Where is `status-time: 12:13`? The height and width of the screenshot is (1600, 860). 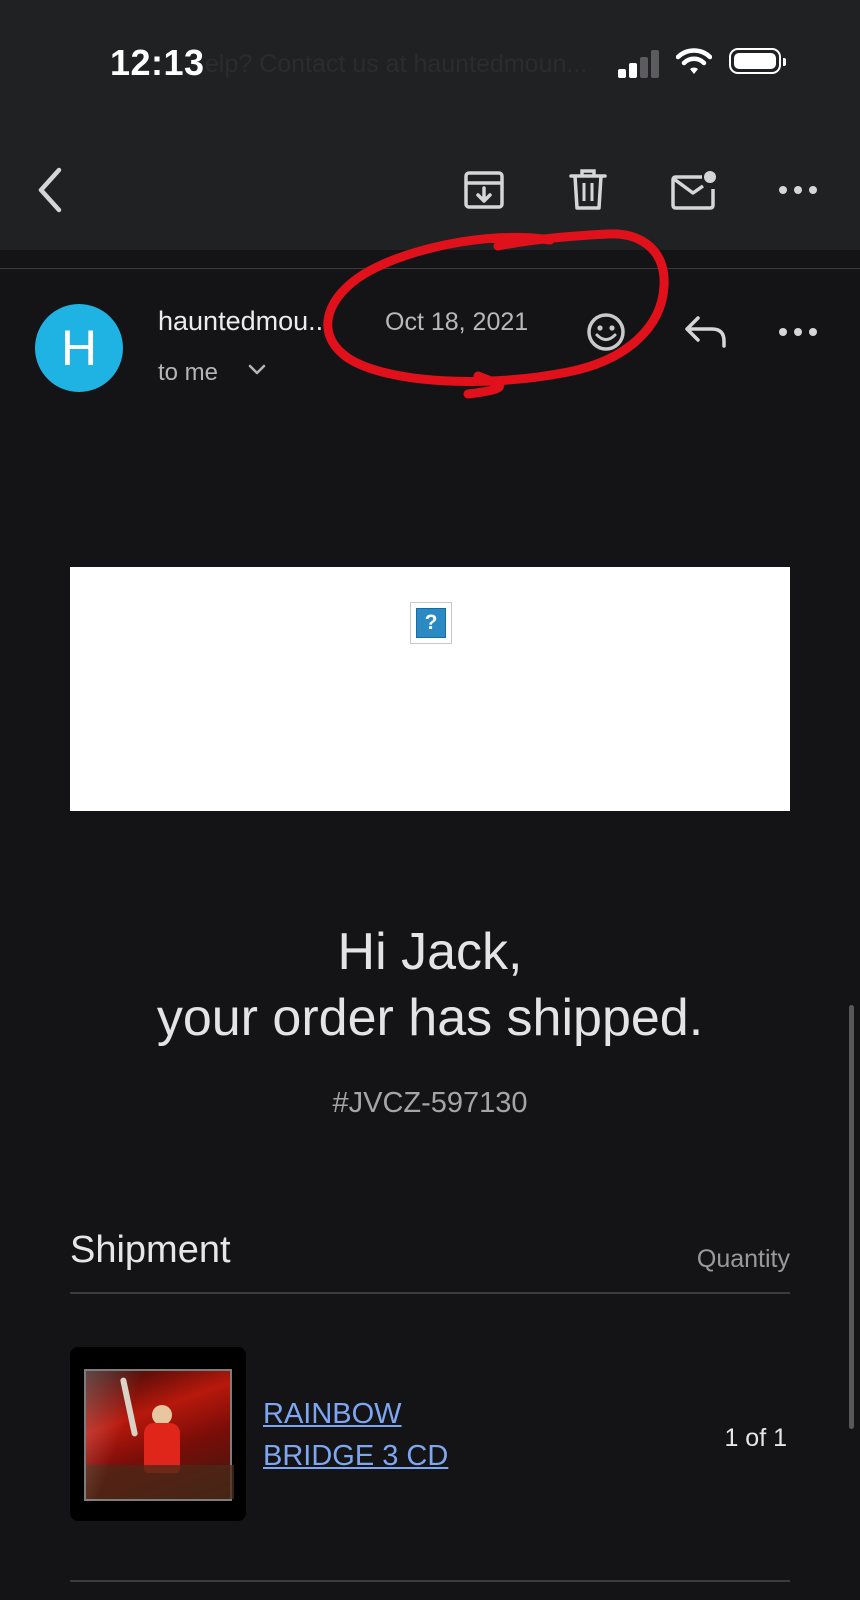
status-time: 12:13 is located at coordinates (157, 62).